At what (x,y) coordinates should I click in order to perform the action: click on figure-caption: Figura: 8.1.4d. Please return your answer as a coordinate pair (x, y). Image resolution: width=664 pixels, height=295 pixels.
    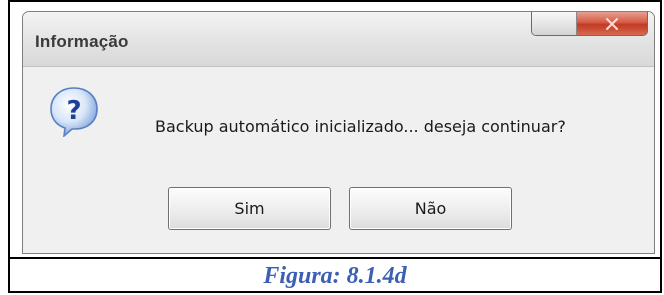
    Looking at the image, I should click on (335, 275).